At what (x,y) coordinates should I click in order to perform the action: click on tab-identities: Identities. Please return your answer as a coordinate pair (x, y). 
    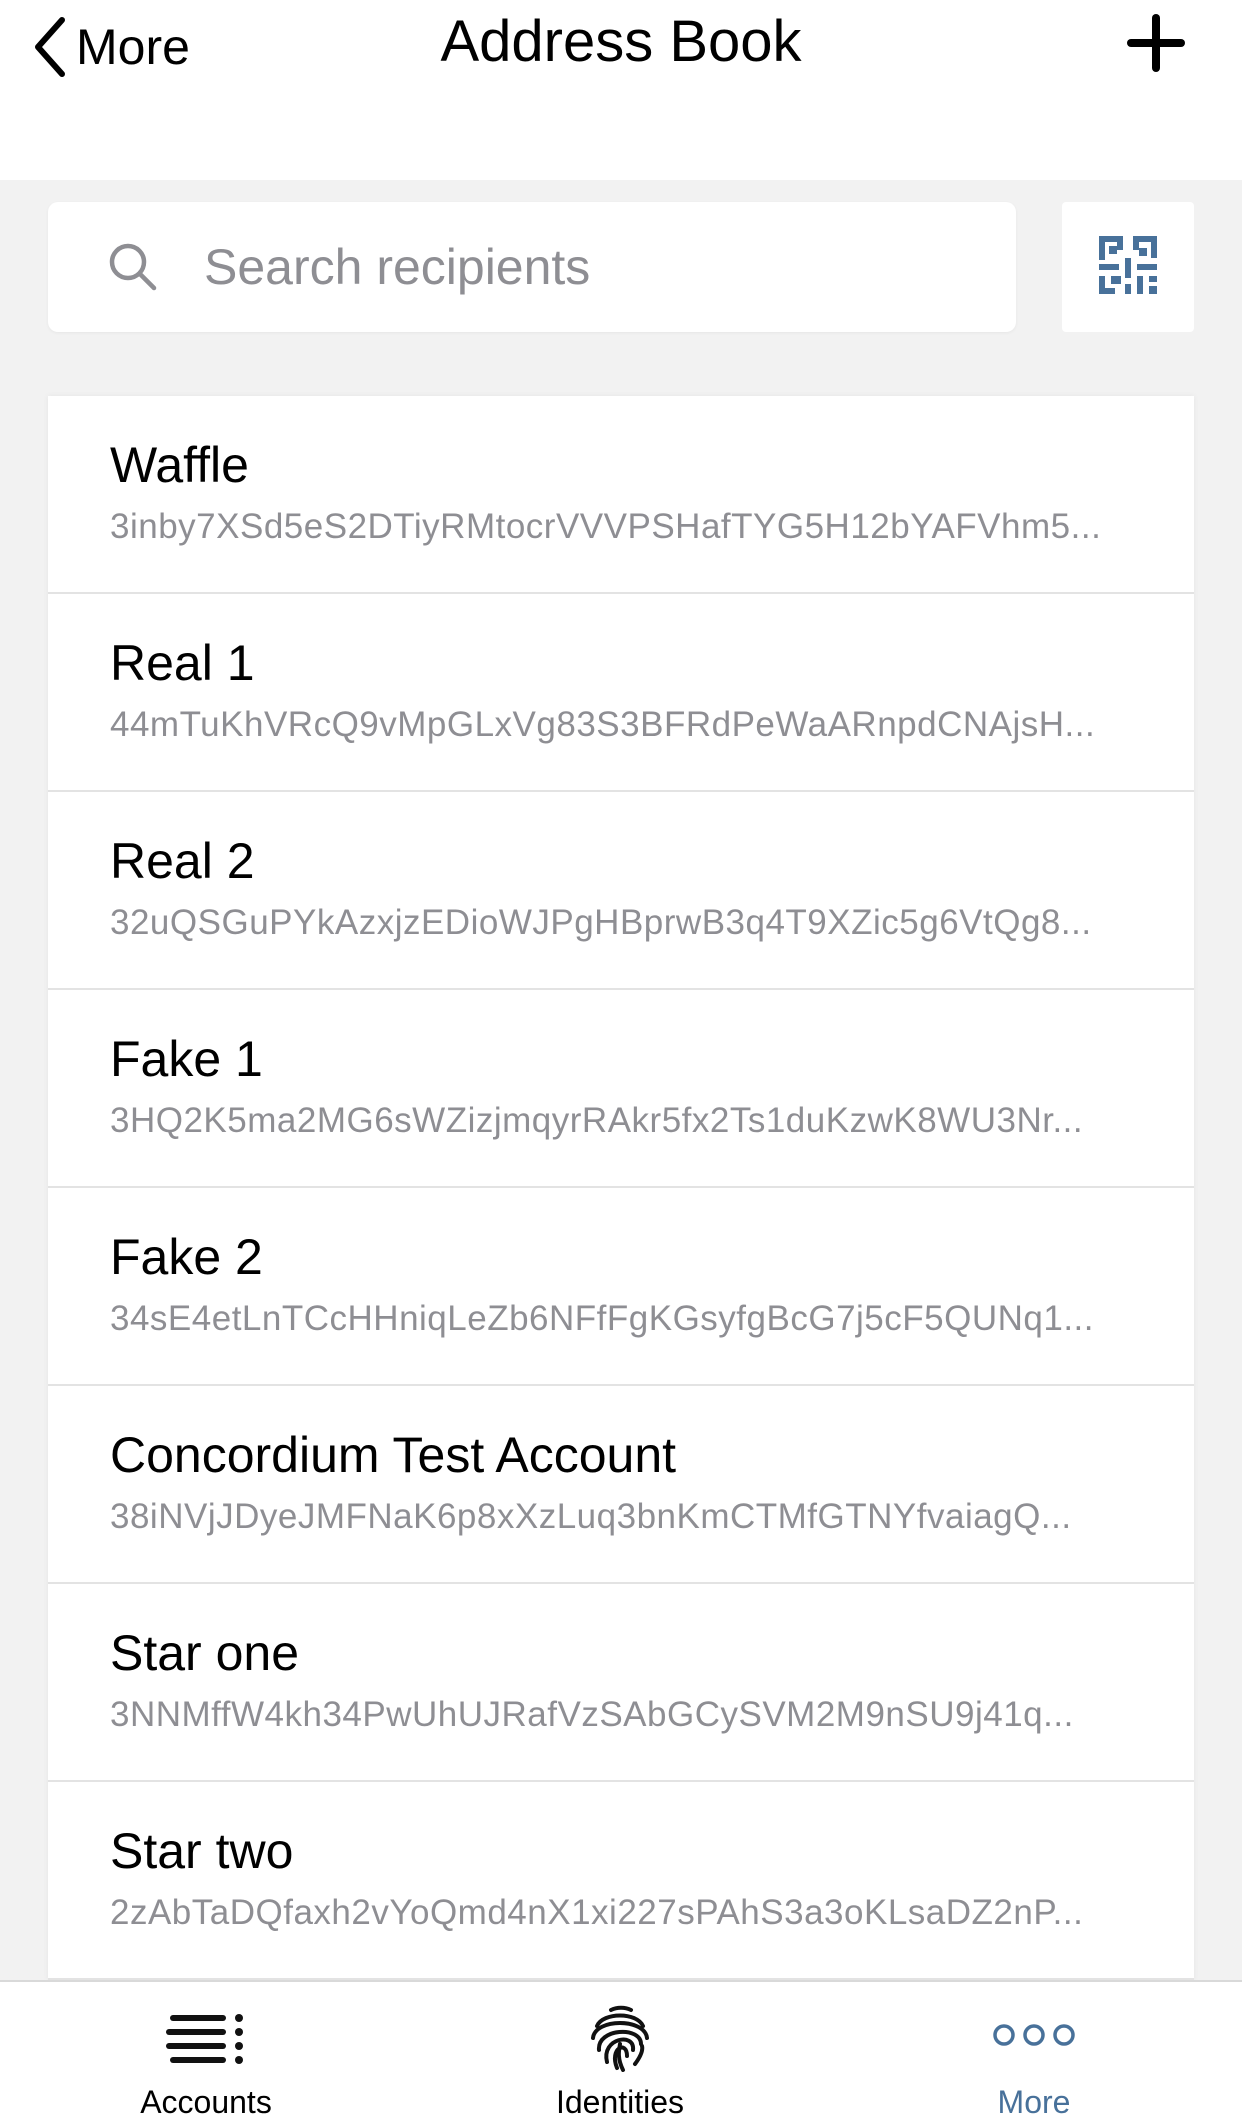
    Looking at the image, I should click on (620, 2055).